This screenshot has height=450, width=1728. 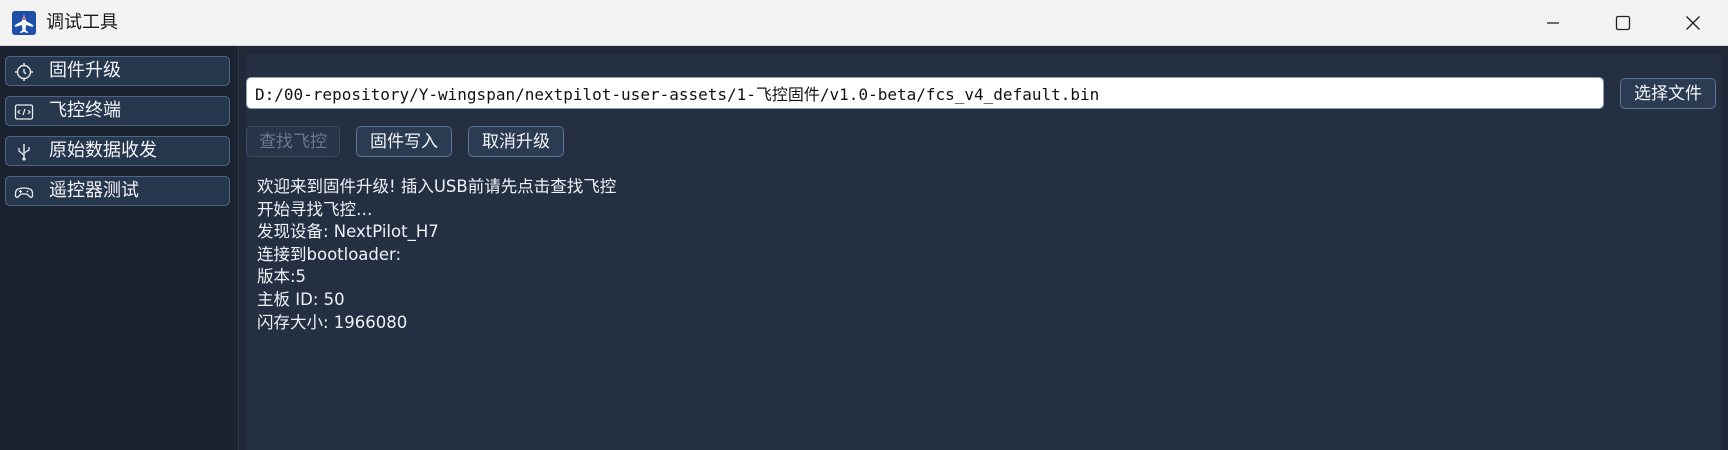 I want to click on log-line: 主板 ID: 50, so click(x=301, y=299).